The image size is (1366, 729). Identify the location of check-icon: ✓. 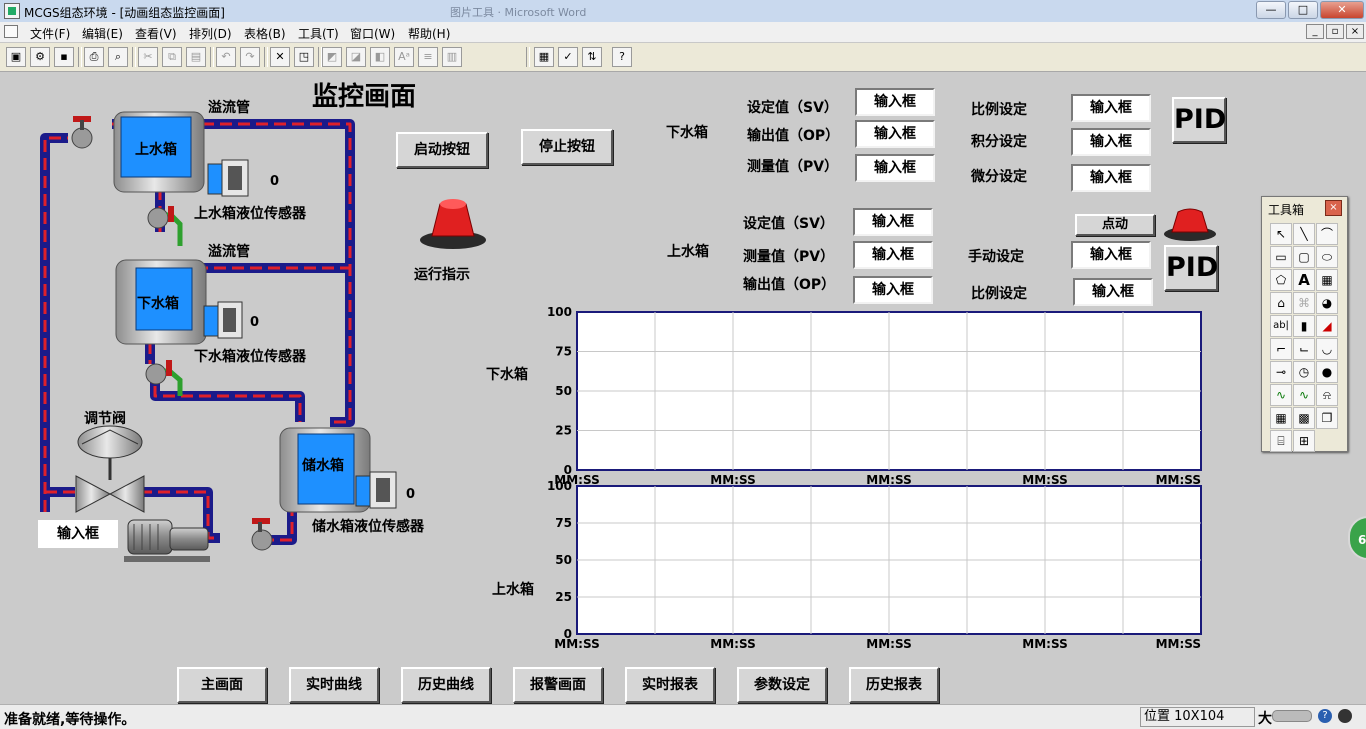
(568, 57).